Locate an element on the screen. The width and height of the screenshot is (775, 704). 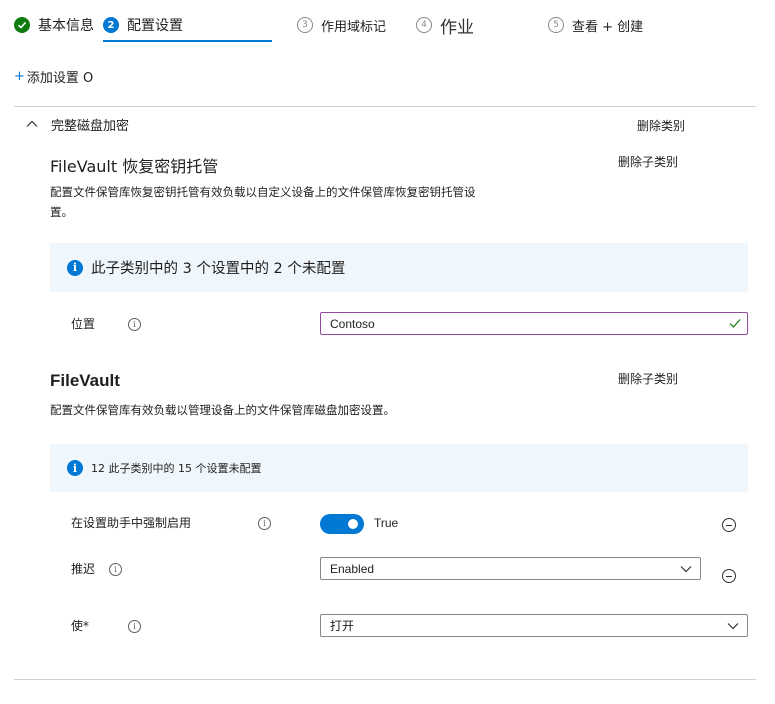
section-title: 完整磁盘加密 is located at coordinates (90, 126).